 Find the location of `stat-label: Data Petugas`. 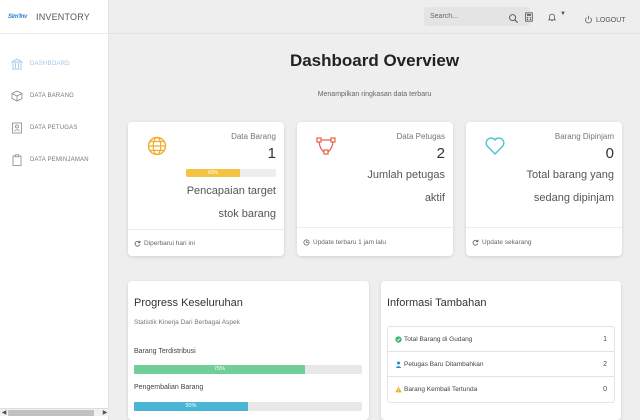

stat-label: Data Petugas is located at coordinates (420, 136).